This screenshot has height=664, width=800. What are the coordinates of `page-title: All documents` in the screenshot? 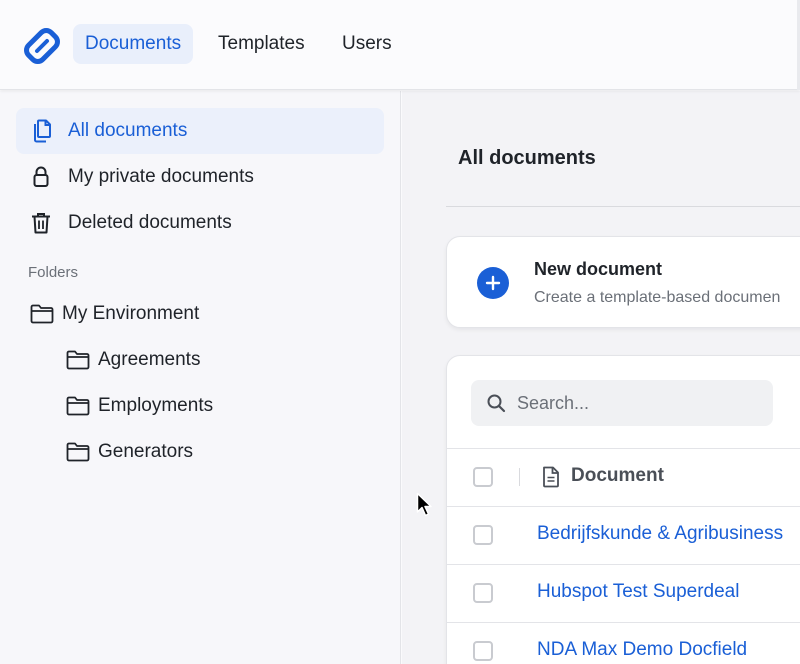 It's located at (527, 158).